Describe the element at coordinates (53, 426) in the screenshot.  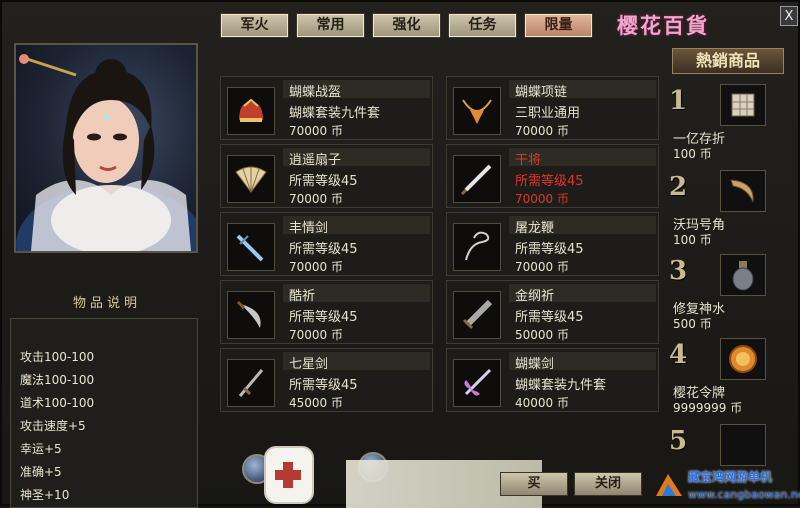
I see `stat-attack-speed: 攻击速度+5` at that location.